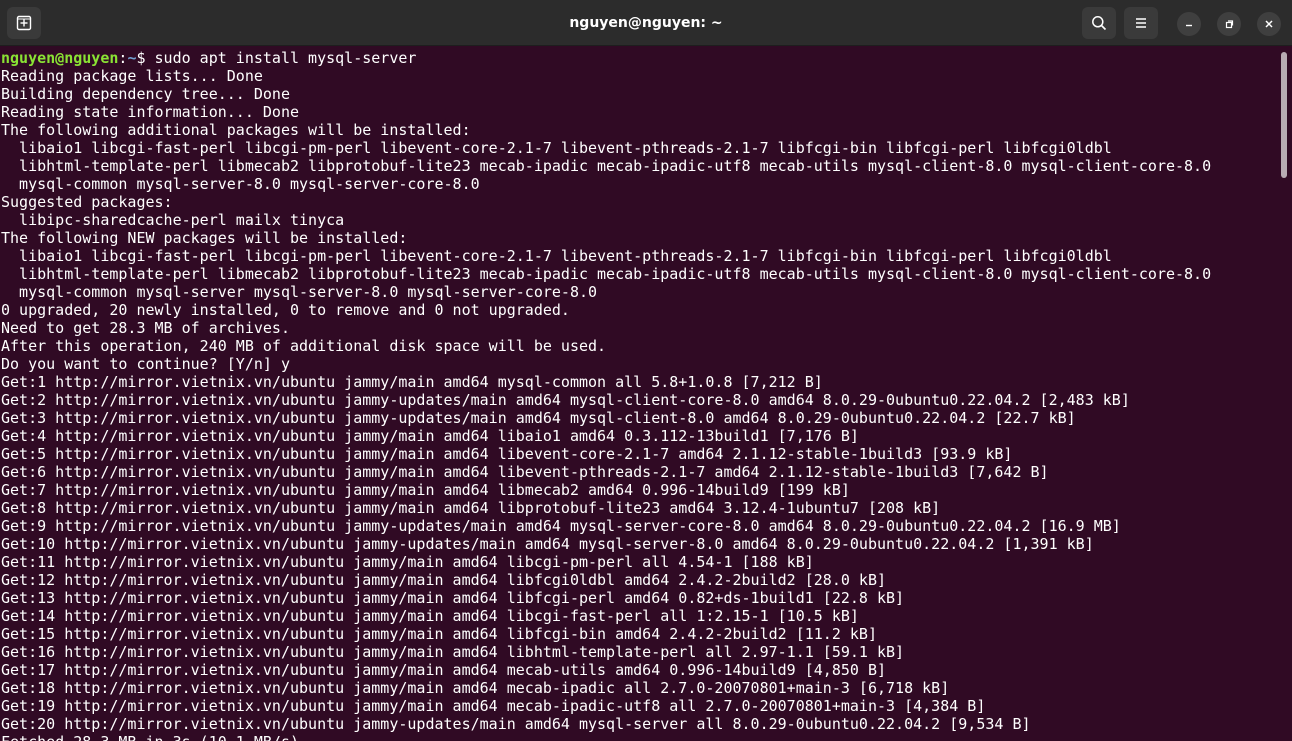 This screenshot has height=741, width=1292. I want to click on maximize-icon, so click(1229, 24).